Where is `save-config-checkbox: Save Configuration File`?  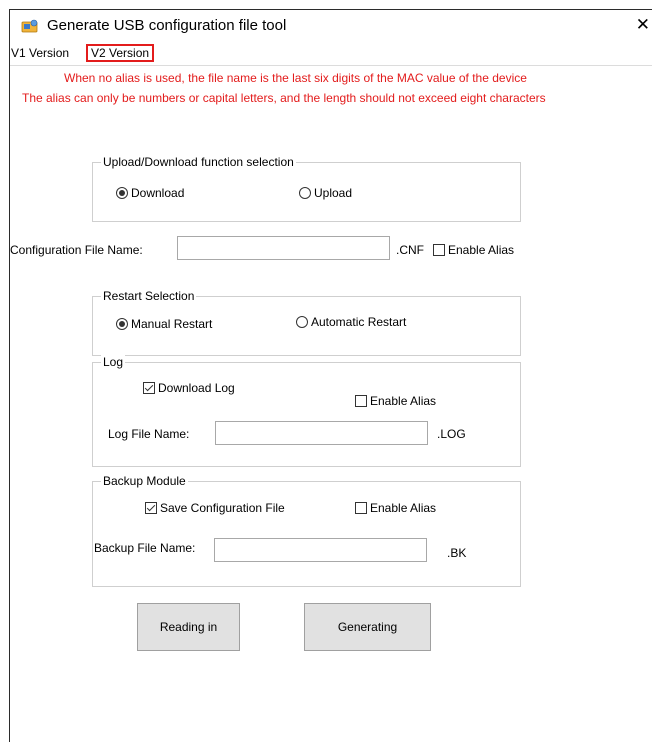 save-config-checkbox: Save Configuration File is located at coordinates (215, 508).